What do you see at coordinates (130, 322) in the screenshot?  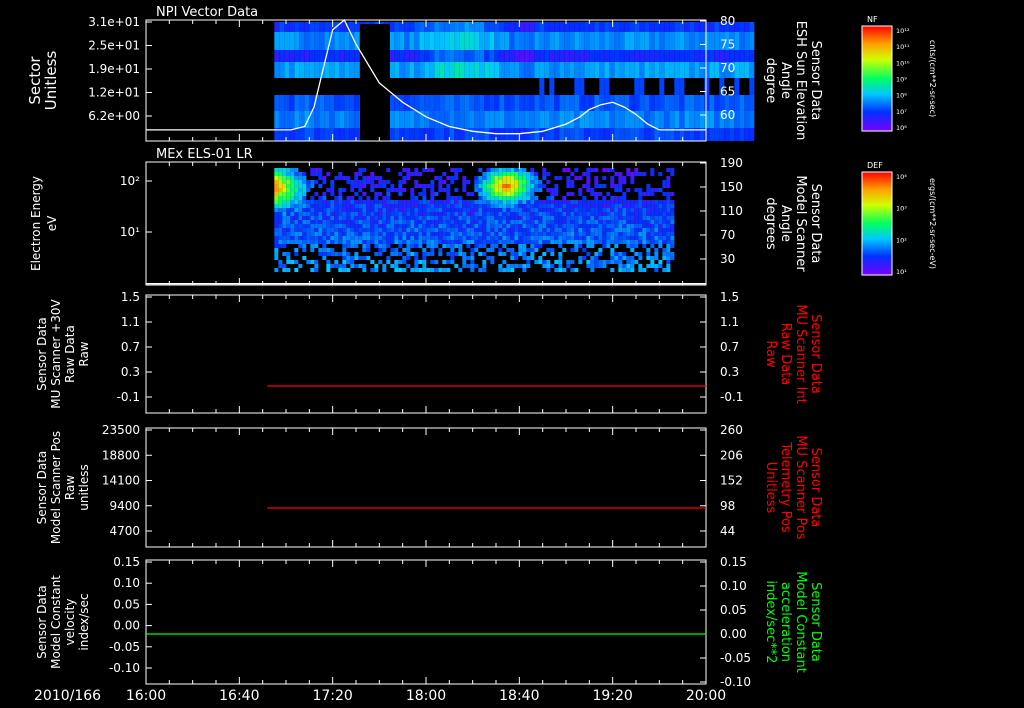 I see `y-tick-label: 1.1` at bounding box center [130, 322].